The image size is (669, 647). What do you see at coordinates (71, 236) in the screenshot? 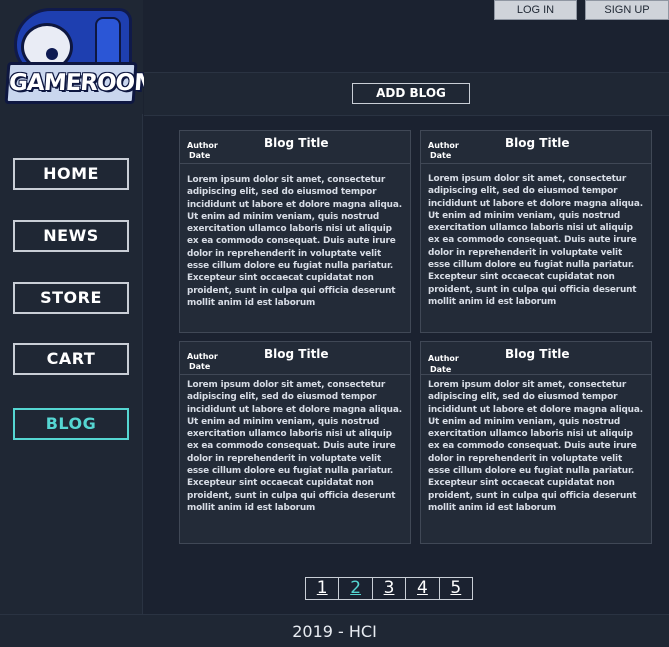
I see `nav-news-button: NEWS` at bounding box center [71, 236].